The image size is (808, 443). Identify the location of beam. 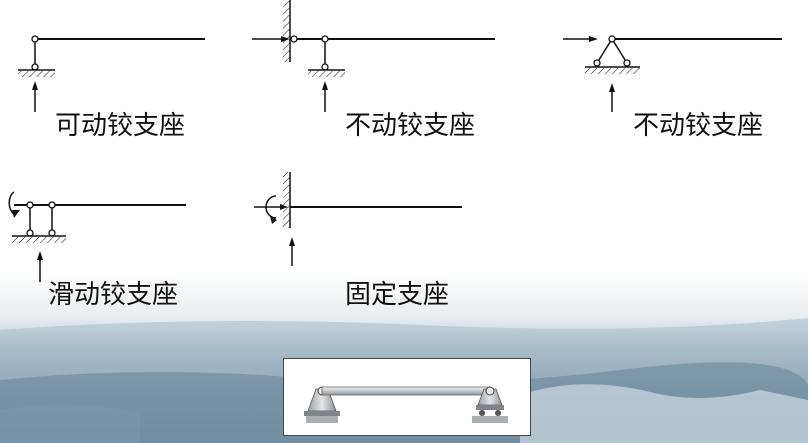
(406, 391).